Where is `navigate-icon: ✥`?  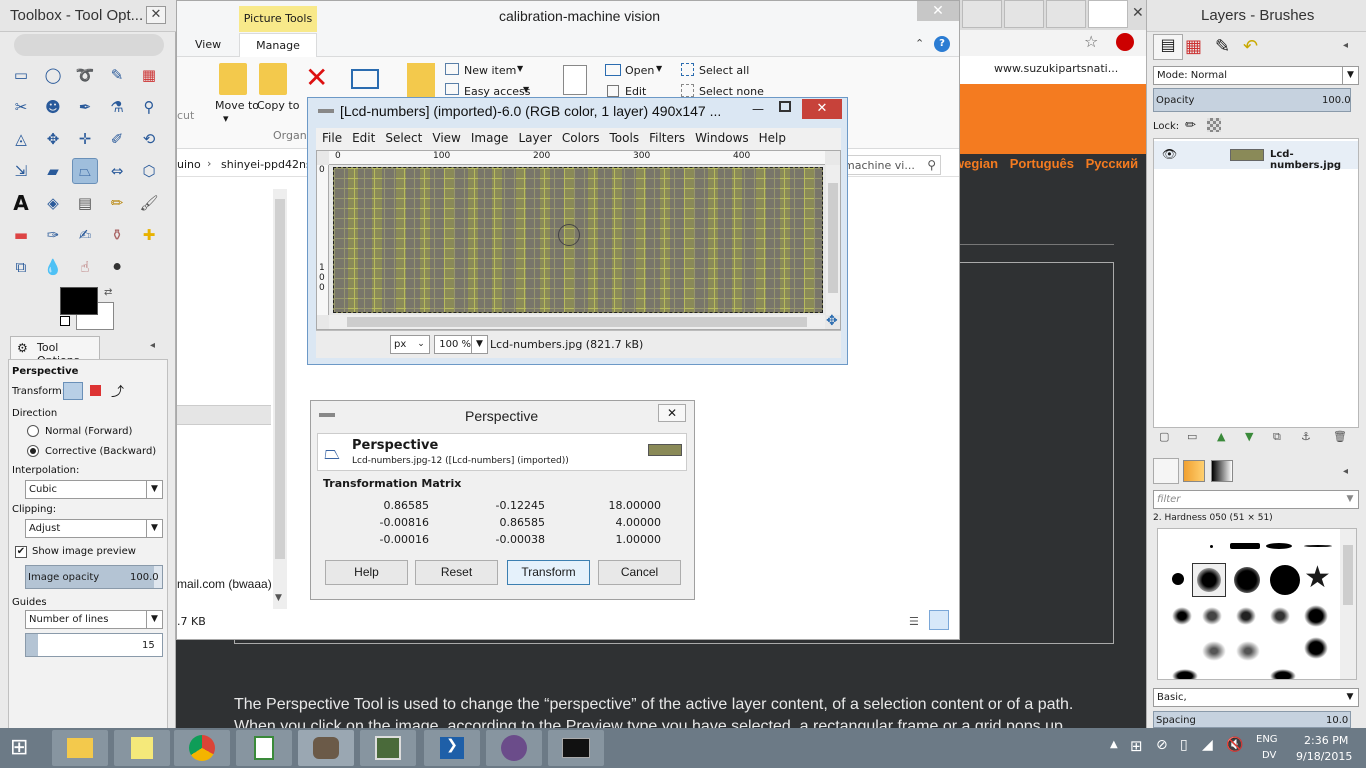
navigate-icon: ✥ is located at coordinates (832, 321).